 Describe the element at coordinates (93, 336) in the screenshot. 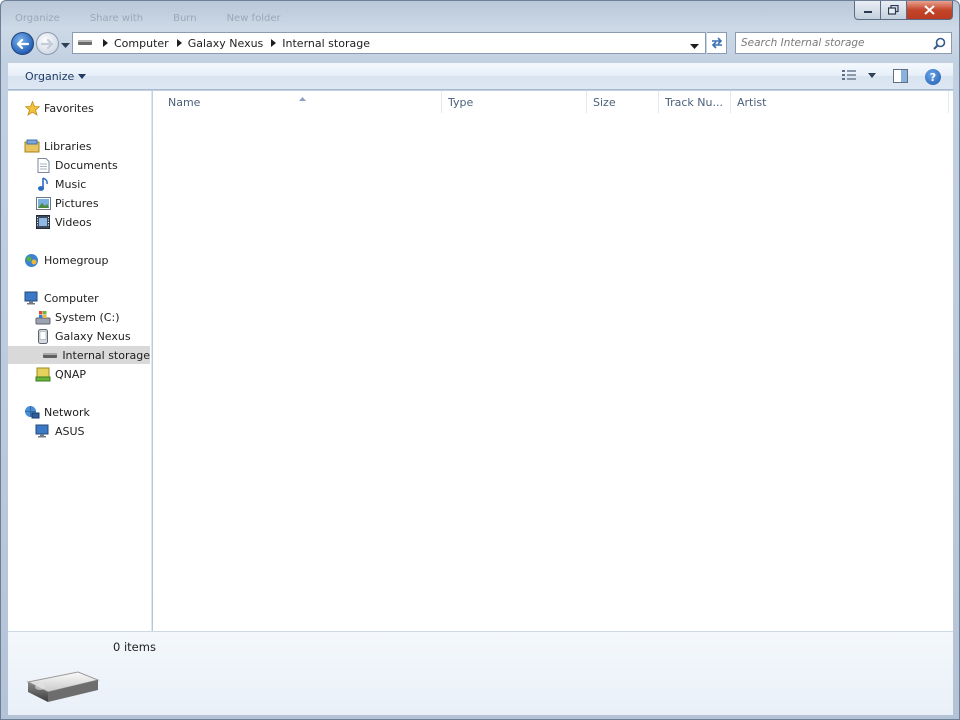

I see `nav-galaxy-nexus-label: Galaxy Nexus` at that location.